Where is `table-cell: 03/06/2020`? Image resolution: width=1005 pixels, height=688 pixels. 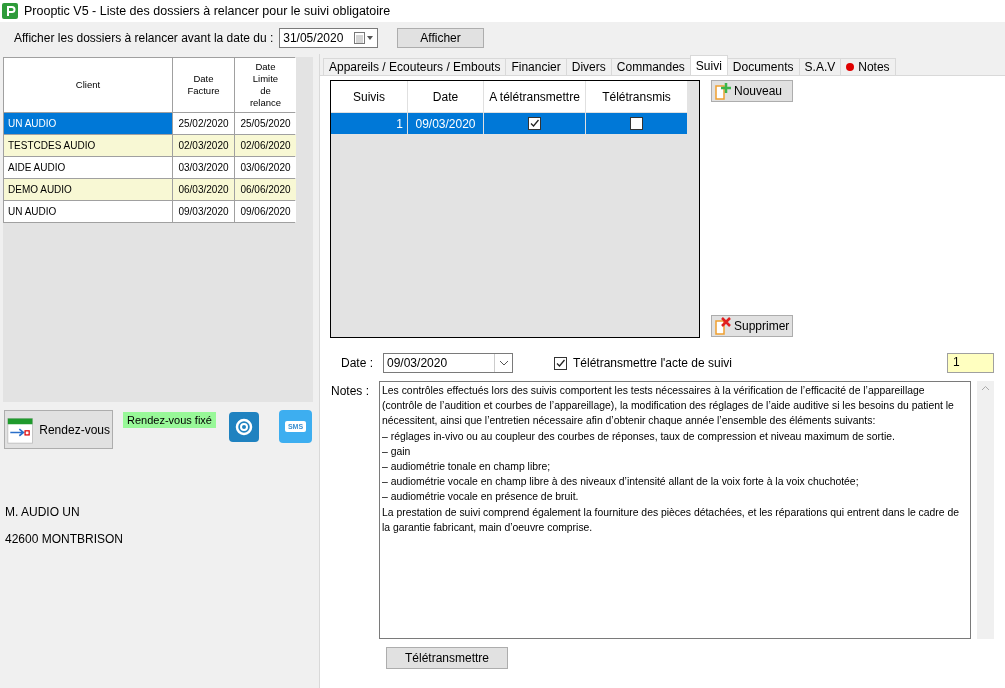
table-cell: 03/06/2020 is located at coordinates (265, 167).